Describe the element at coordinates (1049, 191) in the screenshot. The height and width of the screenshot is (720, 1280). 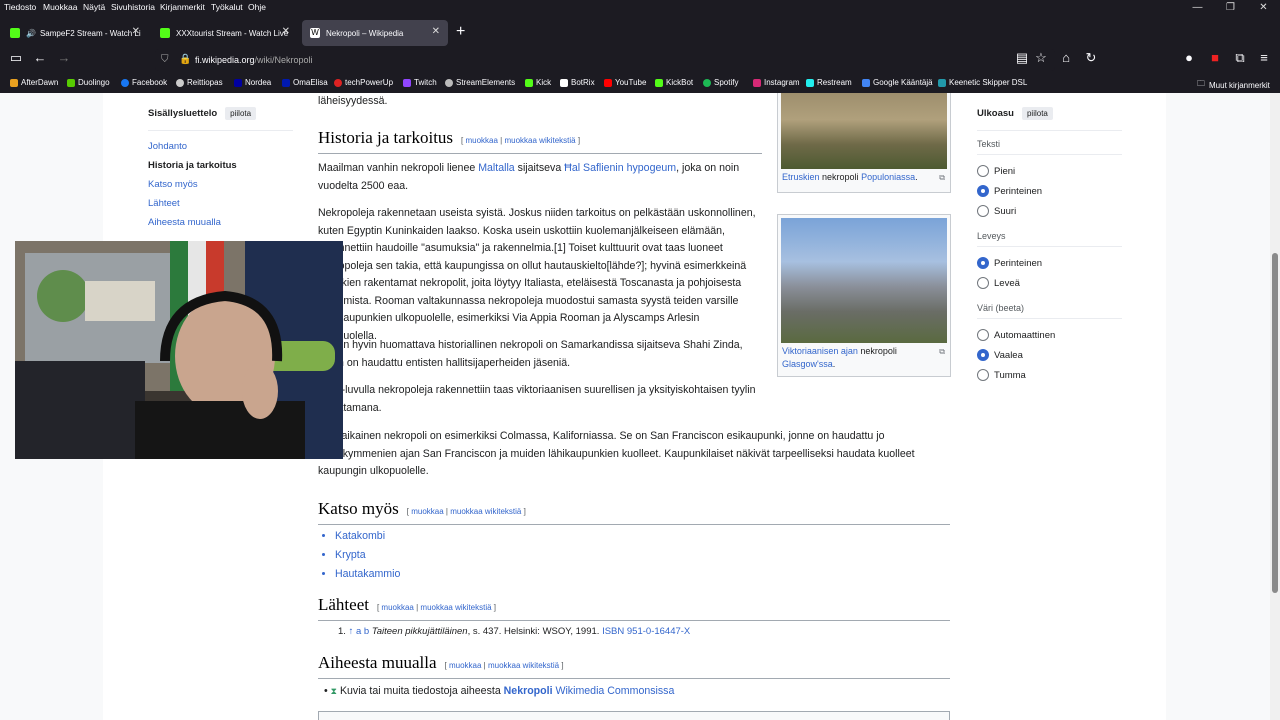
I see `radio-text-standard: Perinteinen` at that location.